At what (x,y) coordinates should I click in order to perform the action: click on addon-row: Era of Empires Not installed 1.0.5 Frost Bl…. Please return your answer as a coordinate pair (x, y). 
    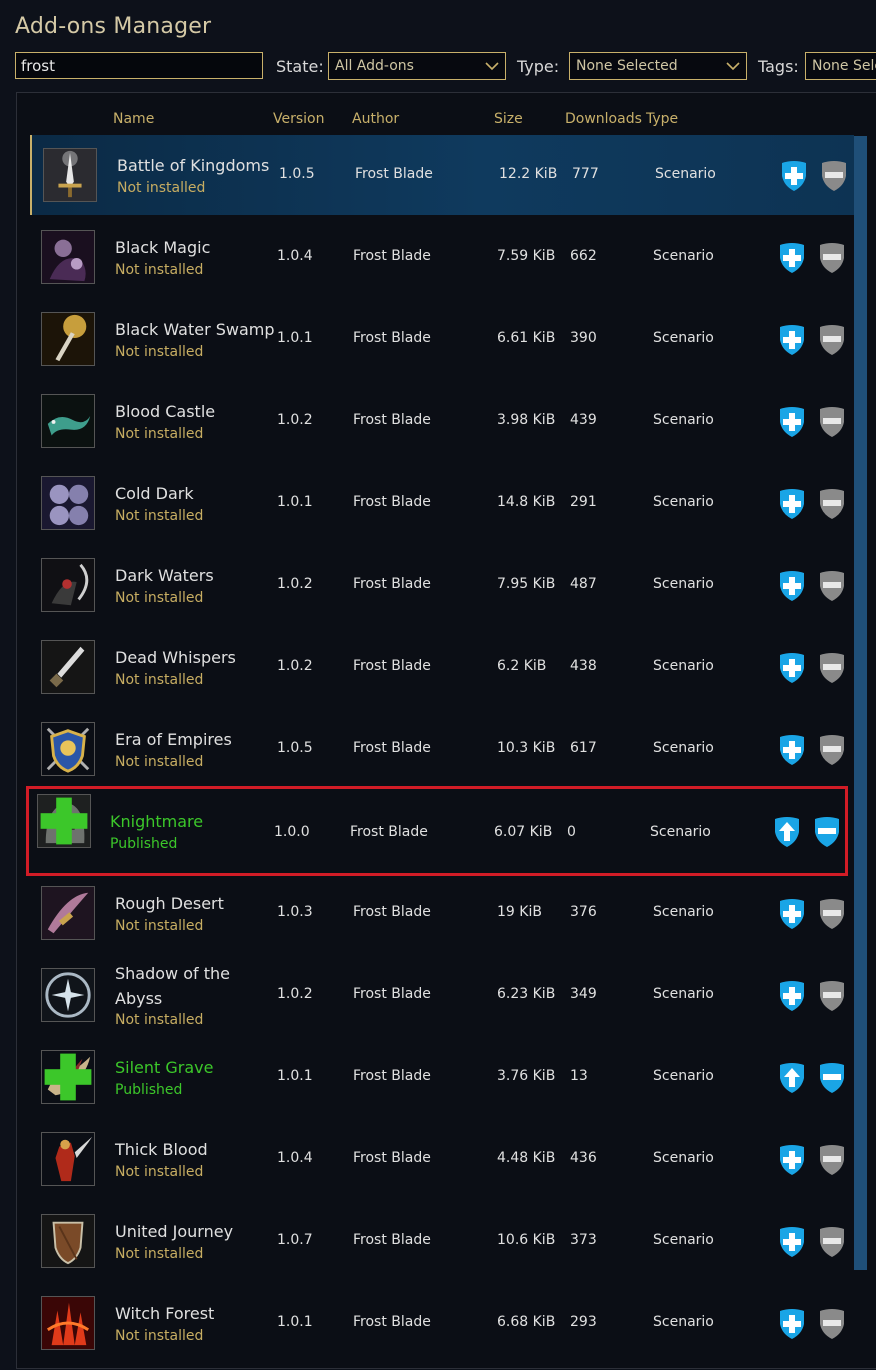
    Looking at the image, I should click on (441, 749).